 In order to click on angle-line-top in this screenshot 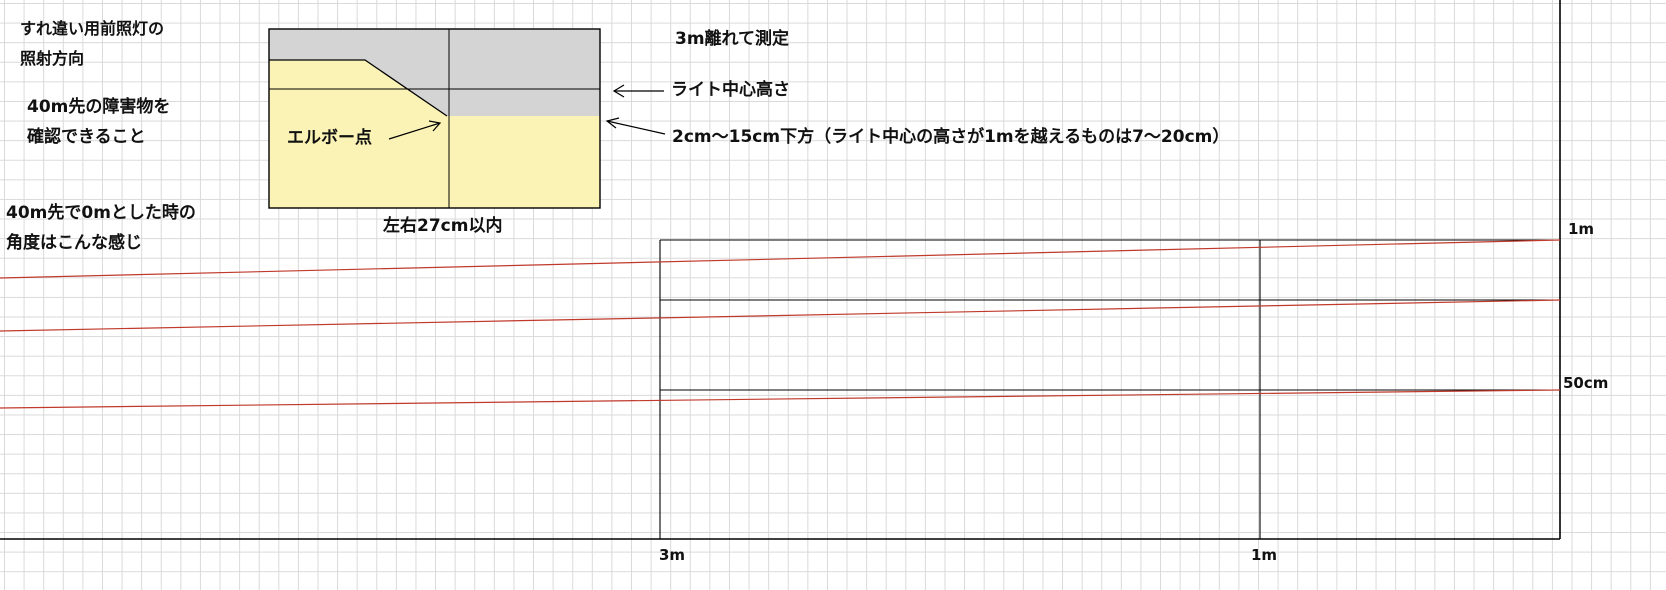, I will do `click(780, 259)`.